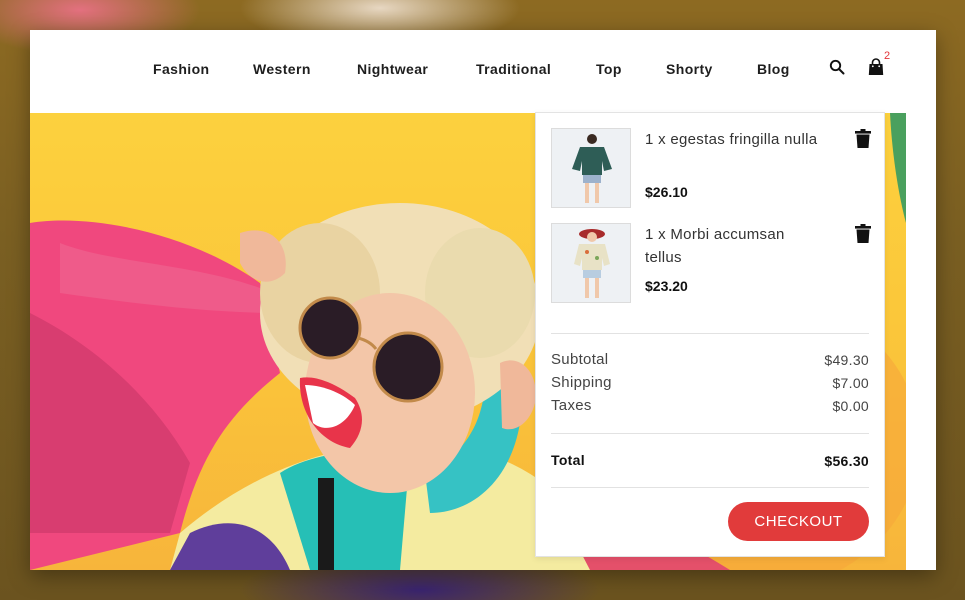  What do you see at coordinates (846, 461) in the screenshot?
I see `total-value: $56.30` at bounding box center [846, 461].